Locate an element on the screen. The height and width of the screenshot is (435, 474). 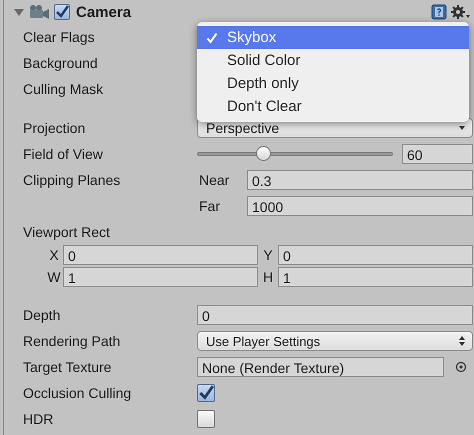
check-icon is located at coordinates (212, 38).